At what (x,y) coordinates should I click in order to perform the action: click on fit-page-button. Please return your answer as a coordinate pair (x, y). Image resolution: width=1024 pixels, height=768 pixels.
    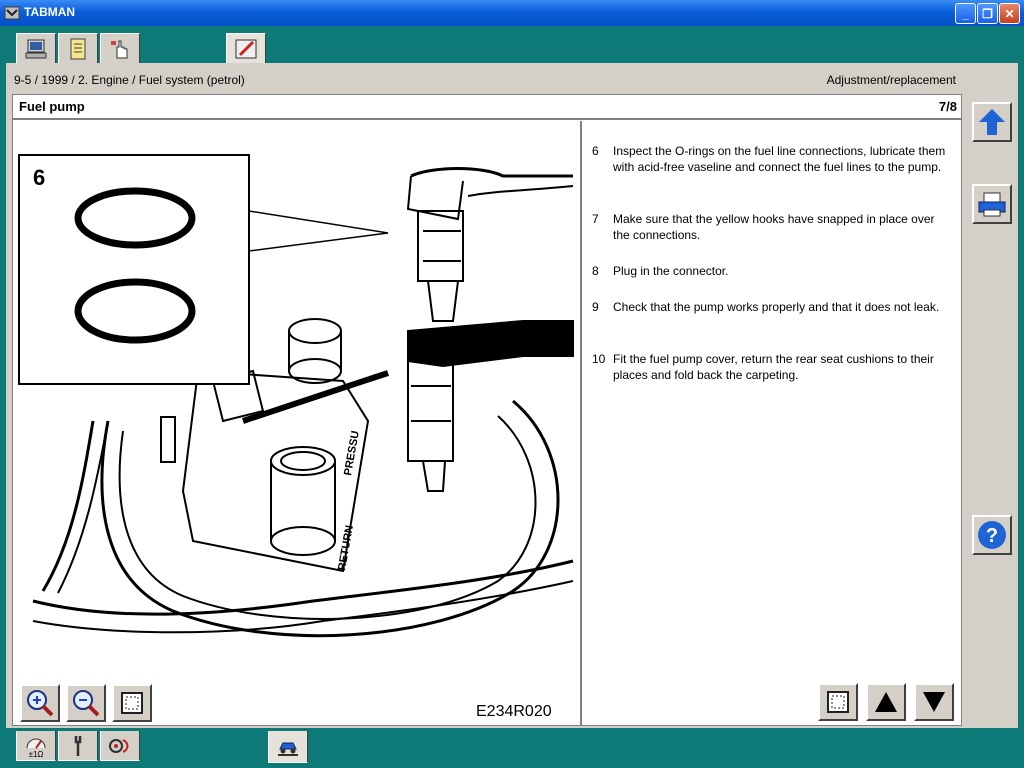
    Looking at the image, I should click on (132, 703).